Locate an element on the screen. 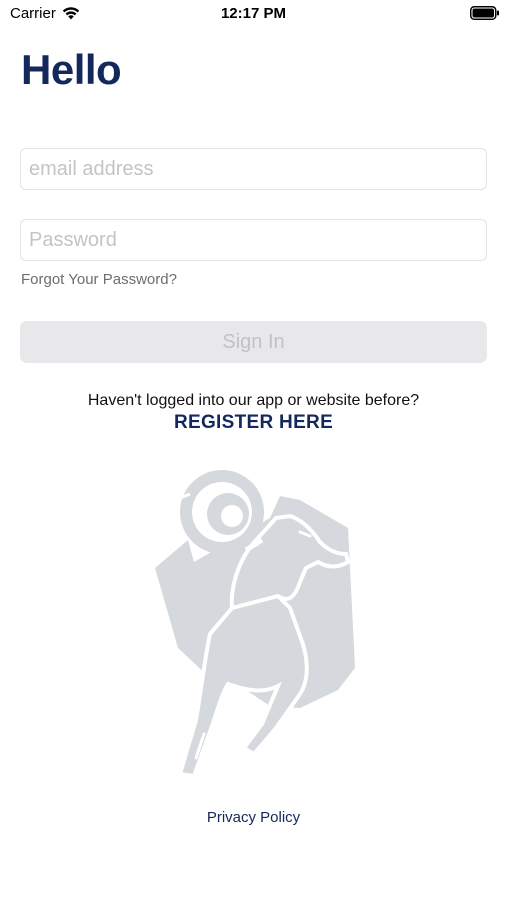 The height and width of the screenshot is (900, 507). ram-logo-icon is located at coordinates (255, 624).